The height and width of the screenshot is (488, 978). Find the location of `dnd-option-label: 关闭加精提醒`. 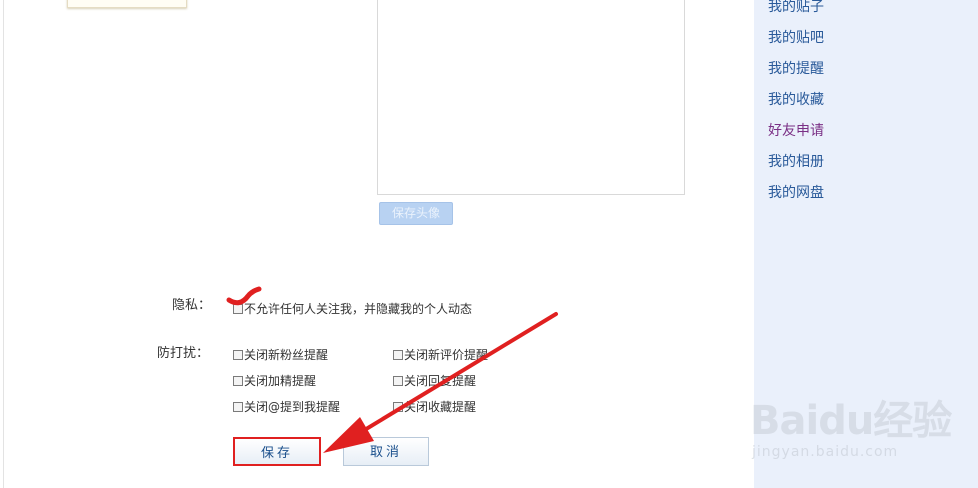

dnd-option-label: 关闭加精提醒 is located at coordinates (280, 381).